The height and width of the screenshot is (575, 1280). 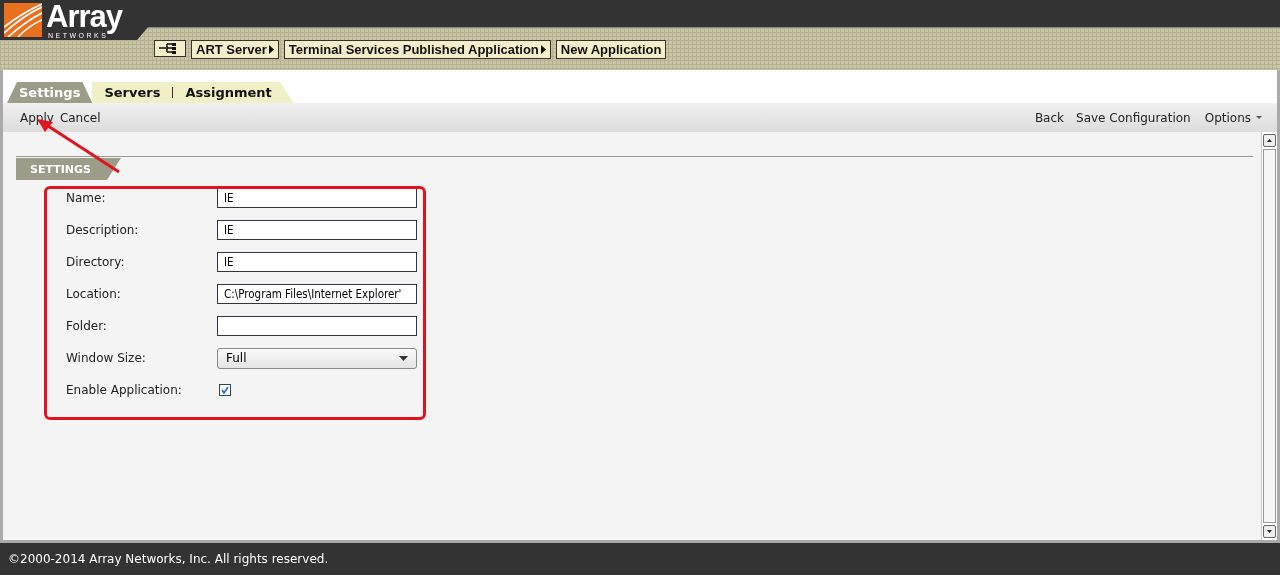 I want to click on toolbar-button: Save Configuration, so click(x=1133, y=117).